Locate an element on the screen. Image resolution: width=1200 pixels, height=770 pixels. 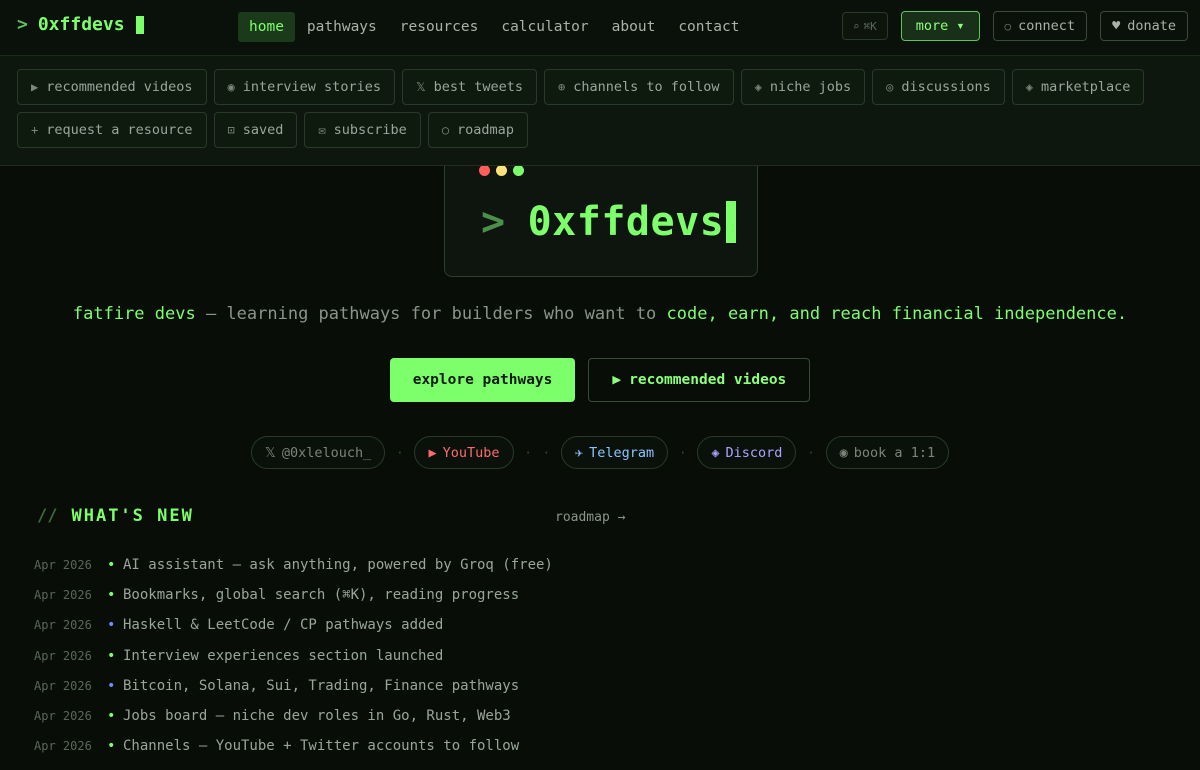
menu-item-label: channels to follow is located at coordinates (646, 87).